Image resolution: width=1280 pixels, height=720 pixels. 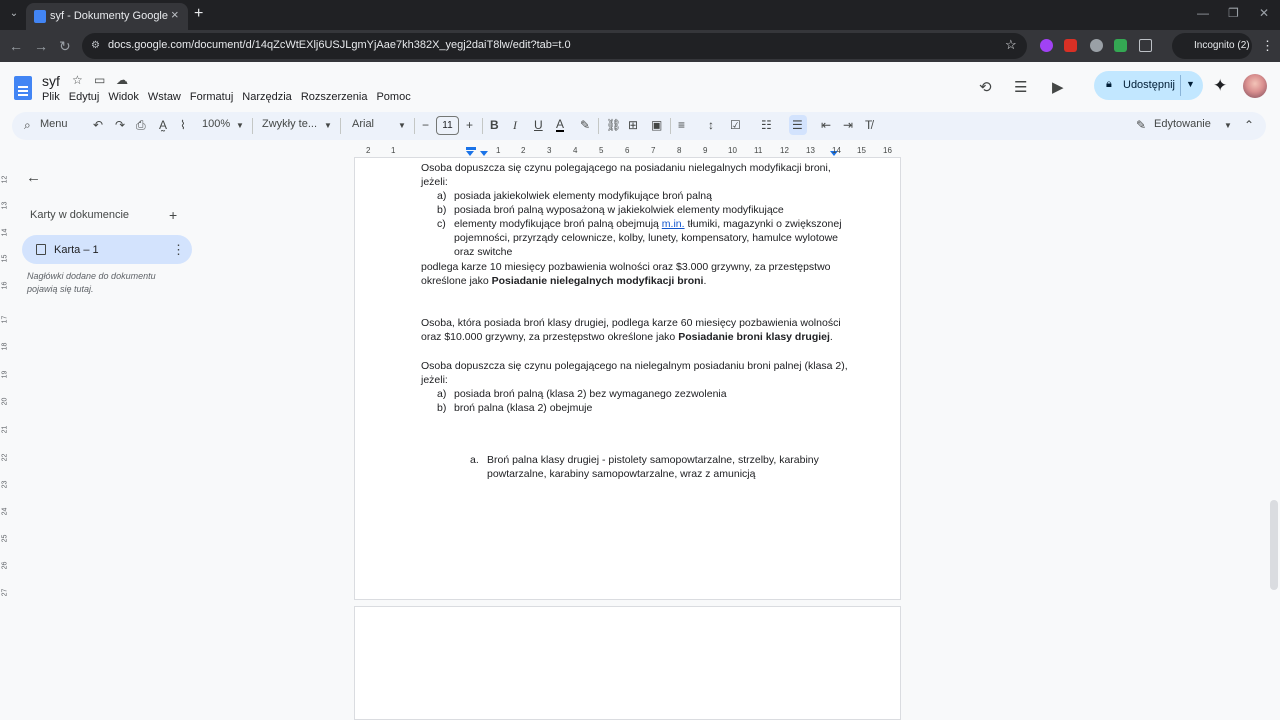 I want to click on spellcheck-icon: A̰, so click(x=163, y=125).